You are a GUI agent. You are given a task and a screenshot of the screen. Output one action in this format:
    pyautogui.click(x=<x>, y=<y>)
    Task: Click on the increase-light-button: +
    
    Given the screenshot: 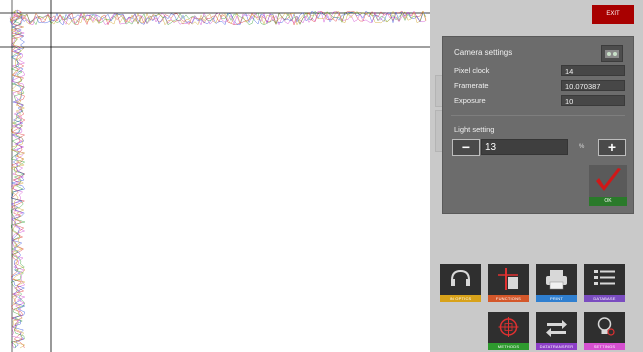 What is the action you would take?
    pyautogui.click(x=612, y=147)
    